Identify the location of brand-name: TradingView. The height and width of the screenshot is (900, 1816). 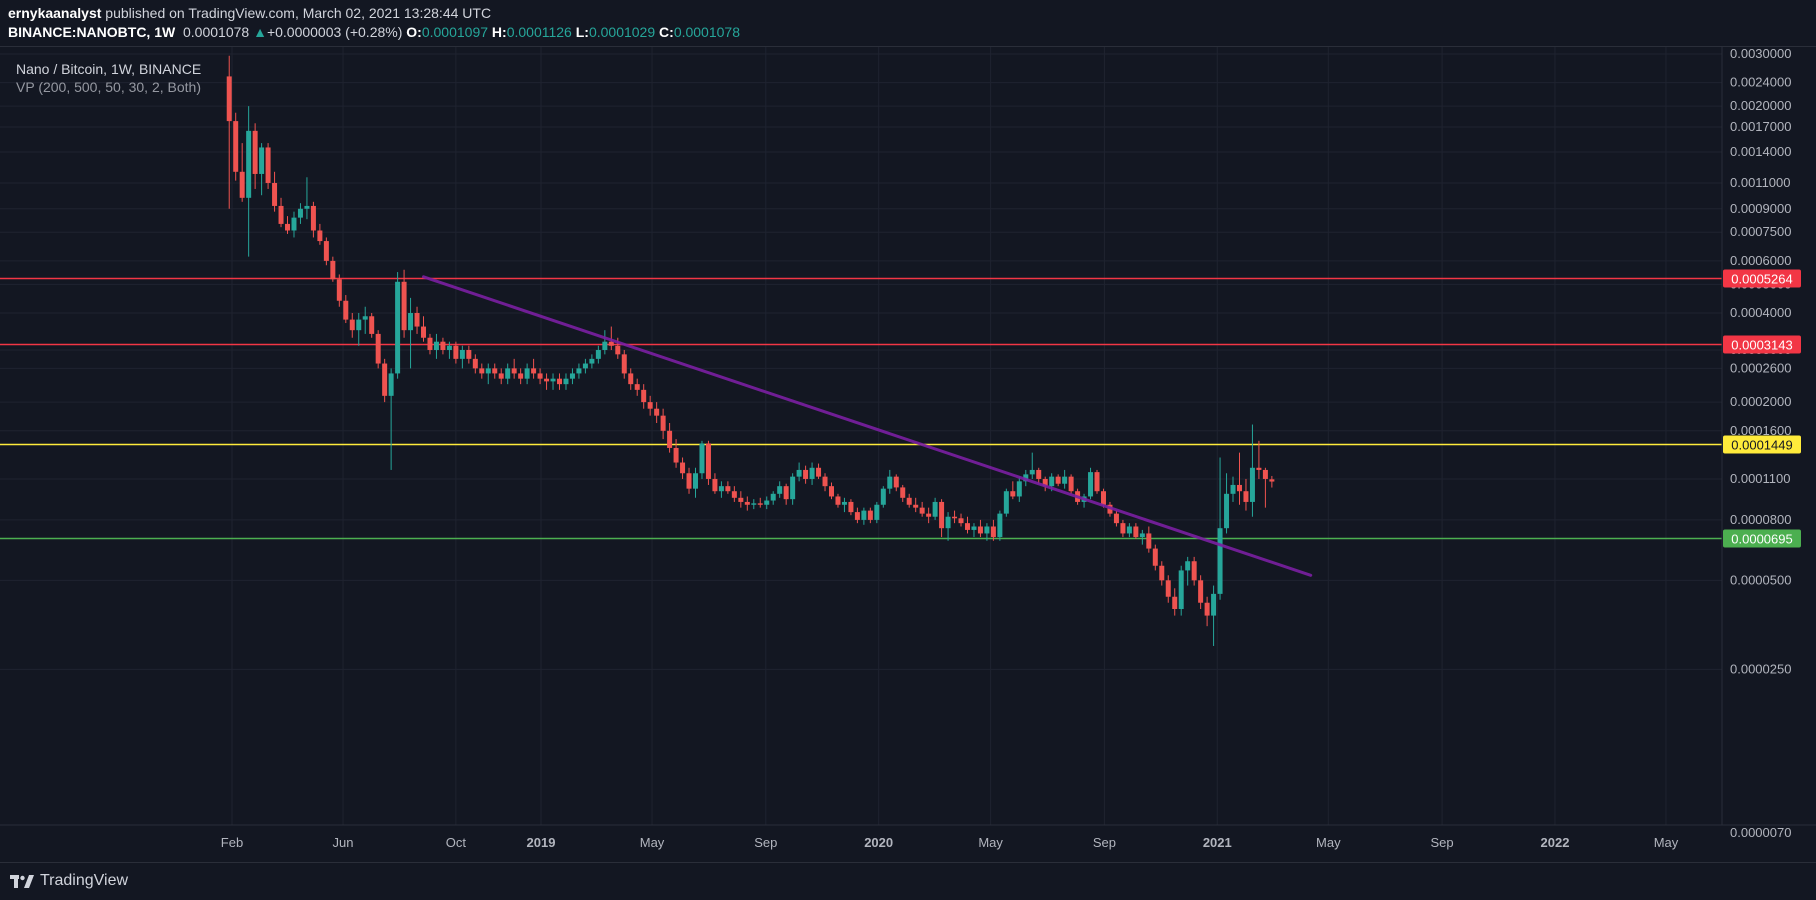
(84, 880).